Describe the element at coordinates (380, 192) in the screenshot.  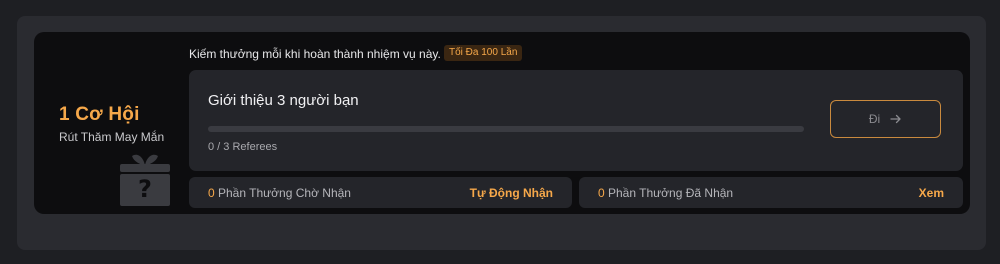
I see `pending-rewards: 0 Phần Thưởng Chờ Nhận Tự Động Nhận` at that location.